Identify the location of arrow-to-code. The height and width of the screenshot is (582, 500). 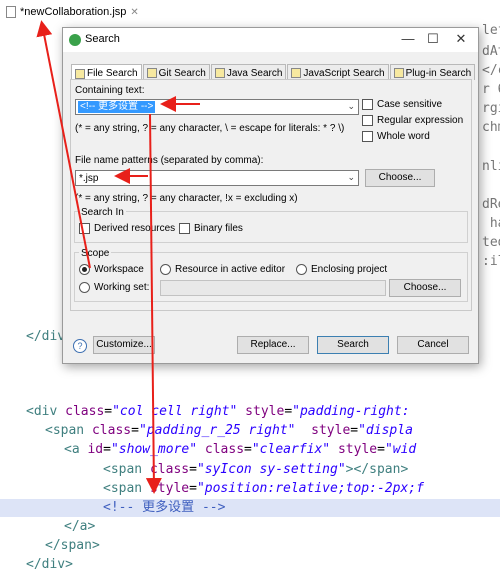
(153, 303).